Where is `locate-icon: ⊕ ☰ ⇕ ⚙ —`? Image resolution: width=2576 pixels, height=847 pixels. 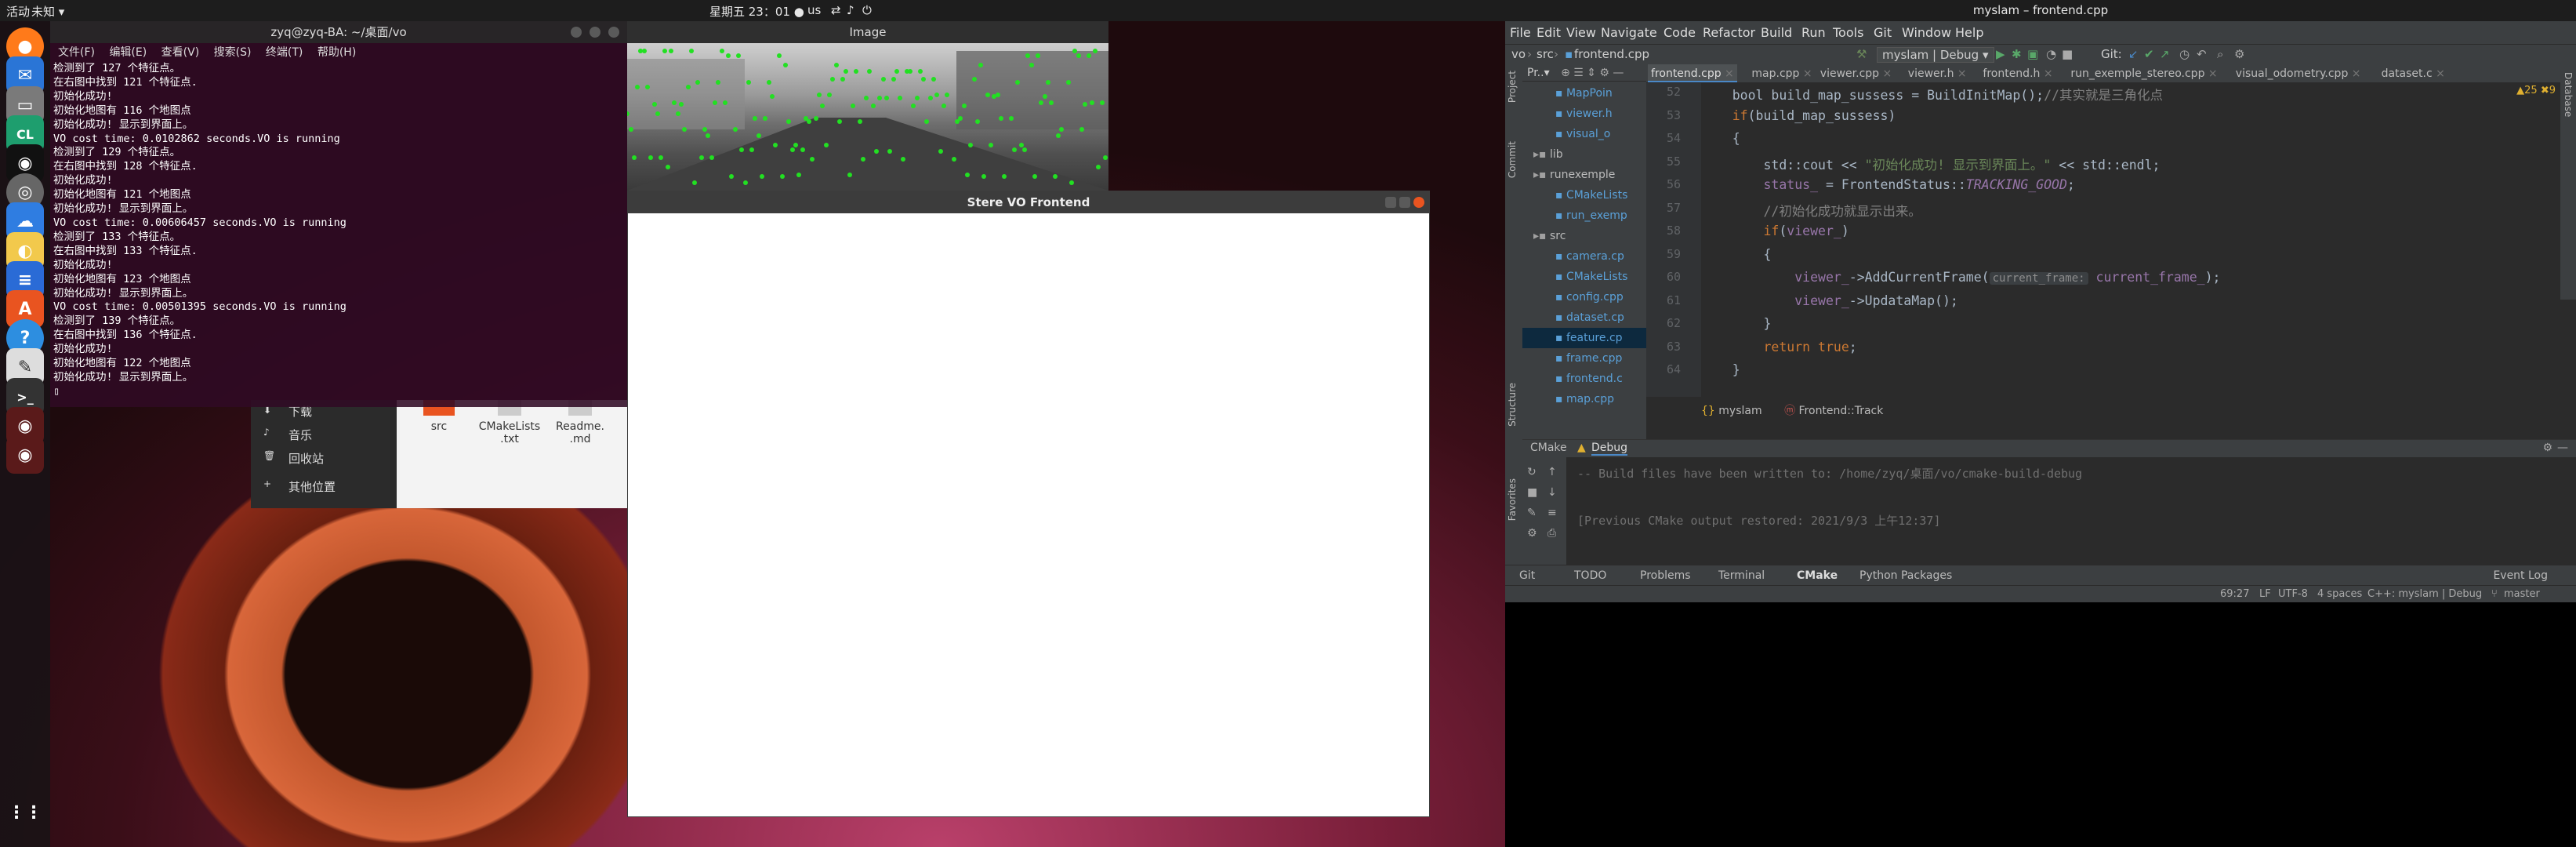
locate-icon: ⊕ ☰ ⇕ ⚙ — is located at coordinates (1593, 73).